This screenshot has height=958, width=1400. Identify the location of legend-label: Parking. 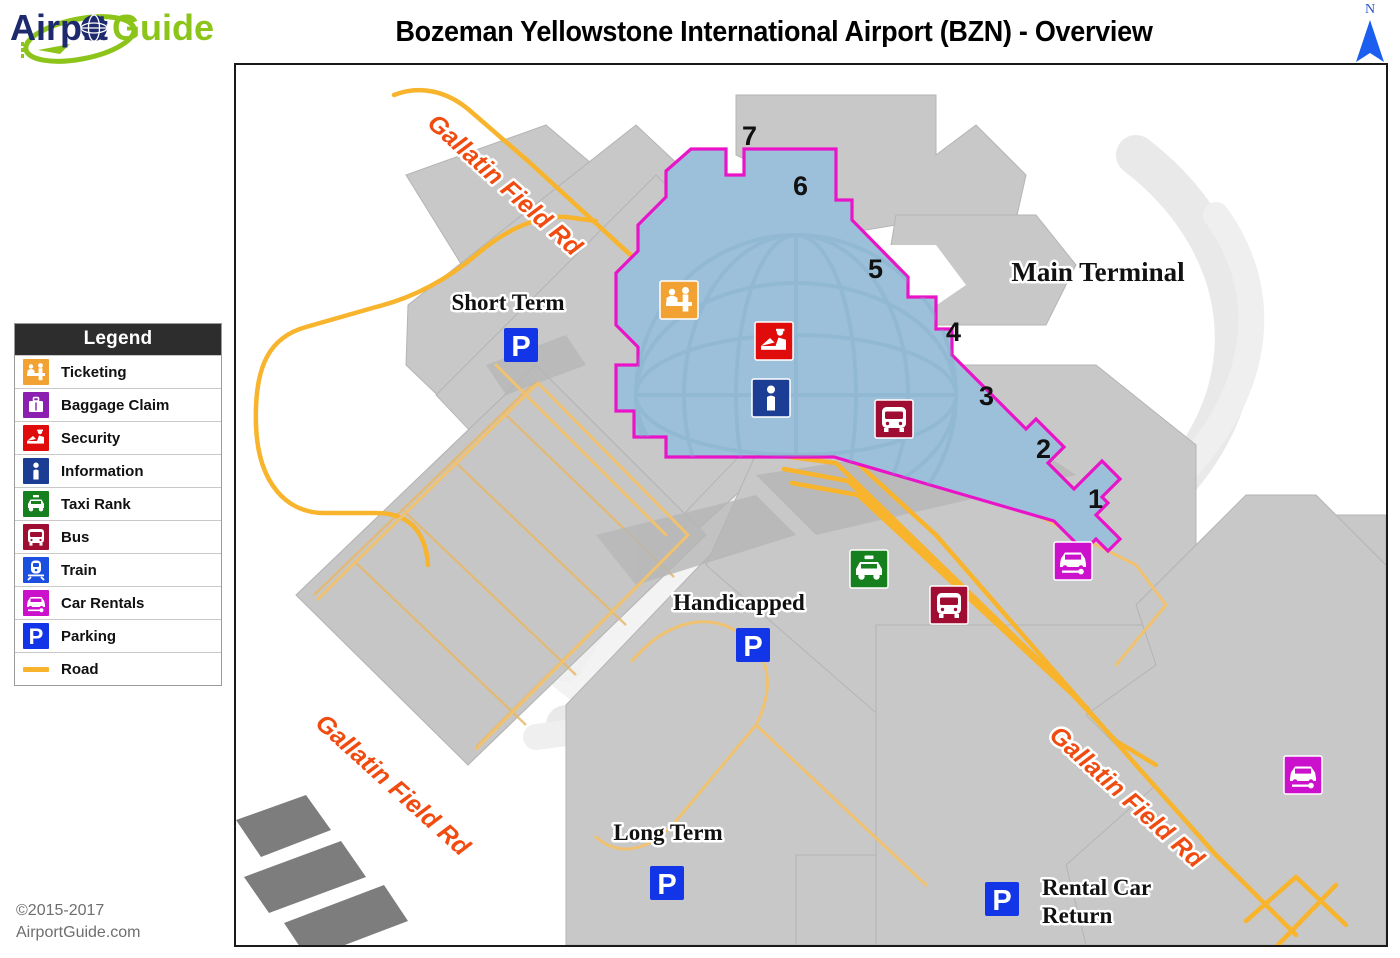
(89, 636).